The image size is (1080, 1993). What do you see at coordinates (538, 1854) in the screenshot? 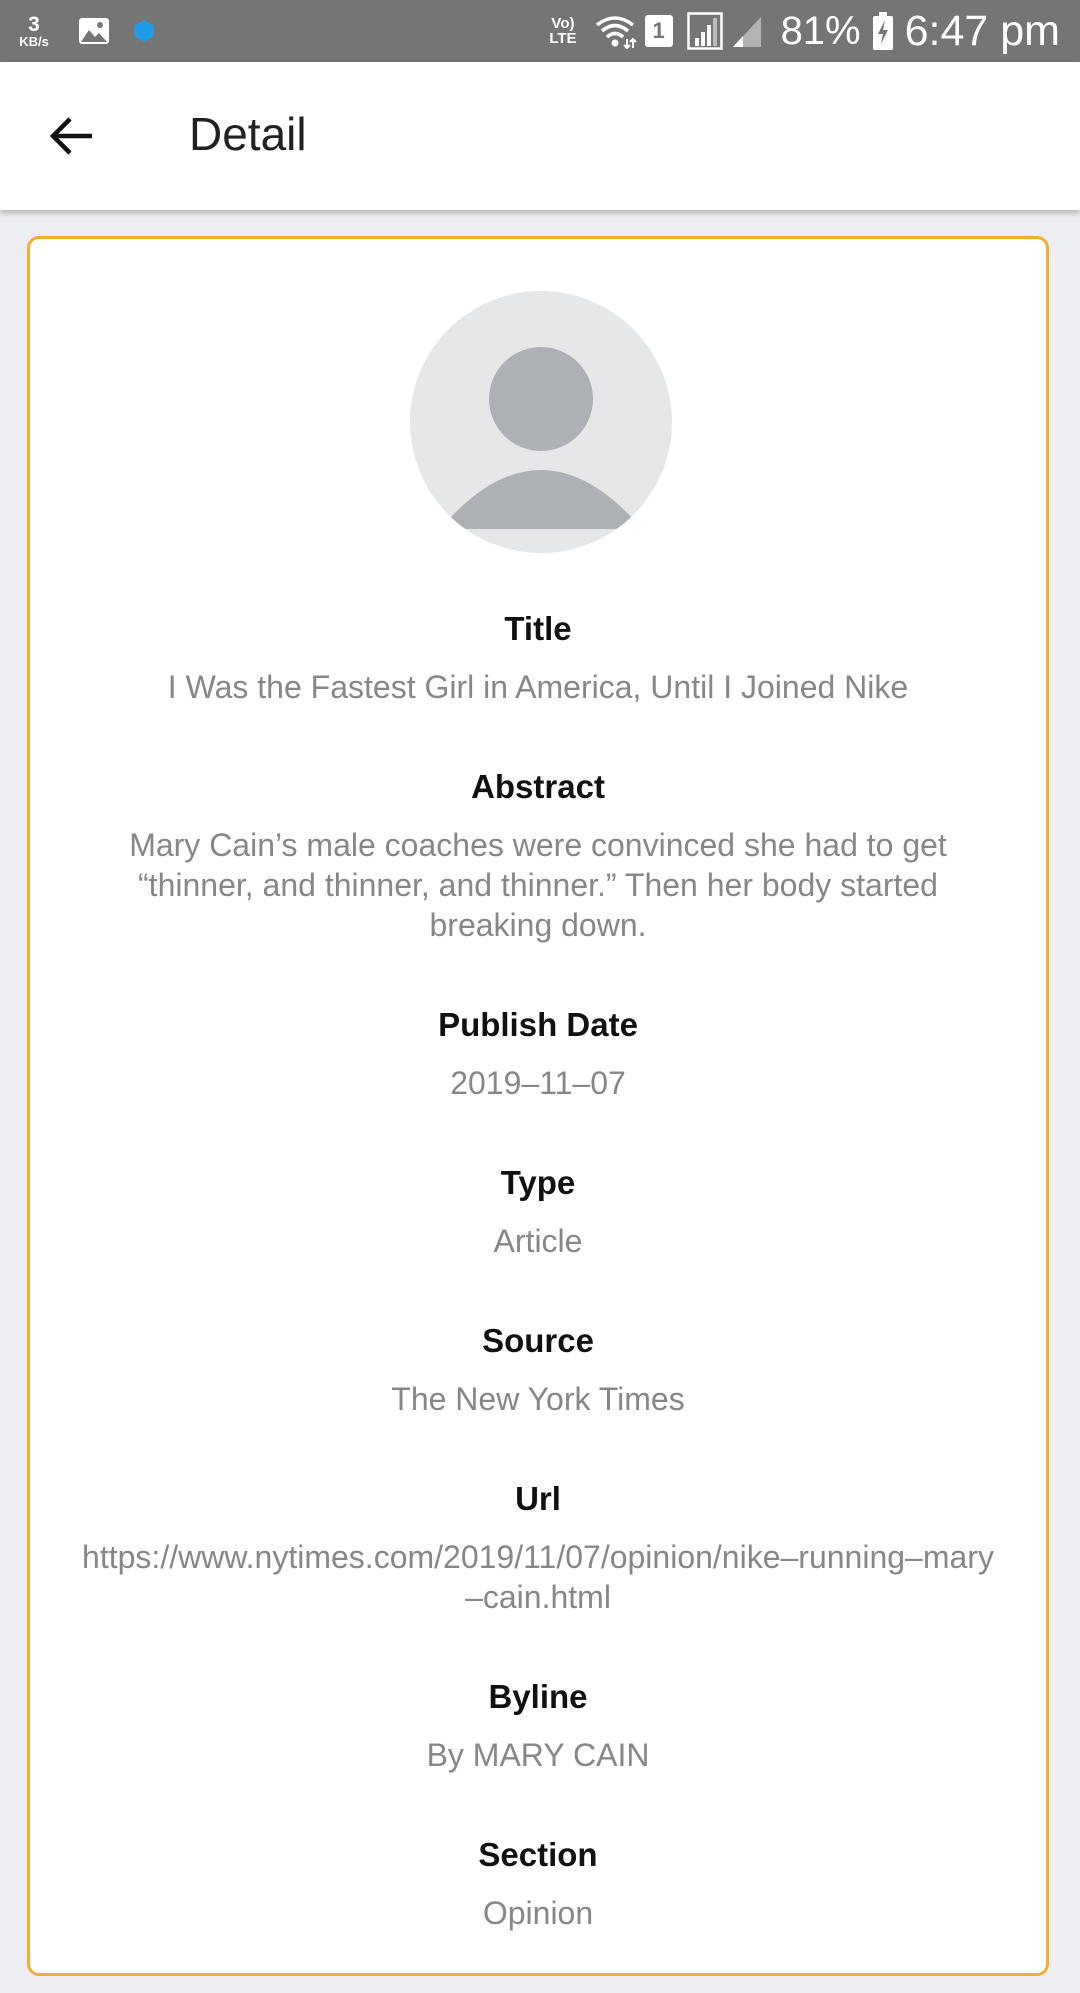
I see `field-label: Section` at bounding box center [538, 1854].